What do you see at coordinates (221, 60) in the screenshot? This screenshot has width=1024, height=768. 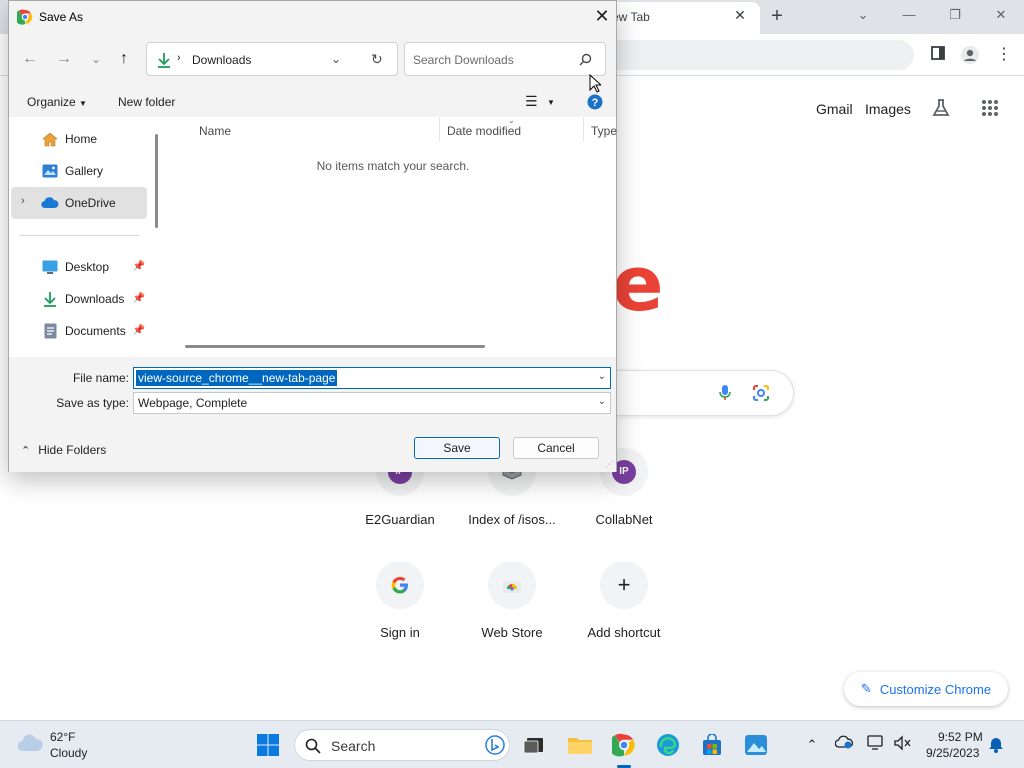 I see `breadcrumb-downloads: Downloads` at bounding box center [221, 60].